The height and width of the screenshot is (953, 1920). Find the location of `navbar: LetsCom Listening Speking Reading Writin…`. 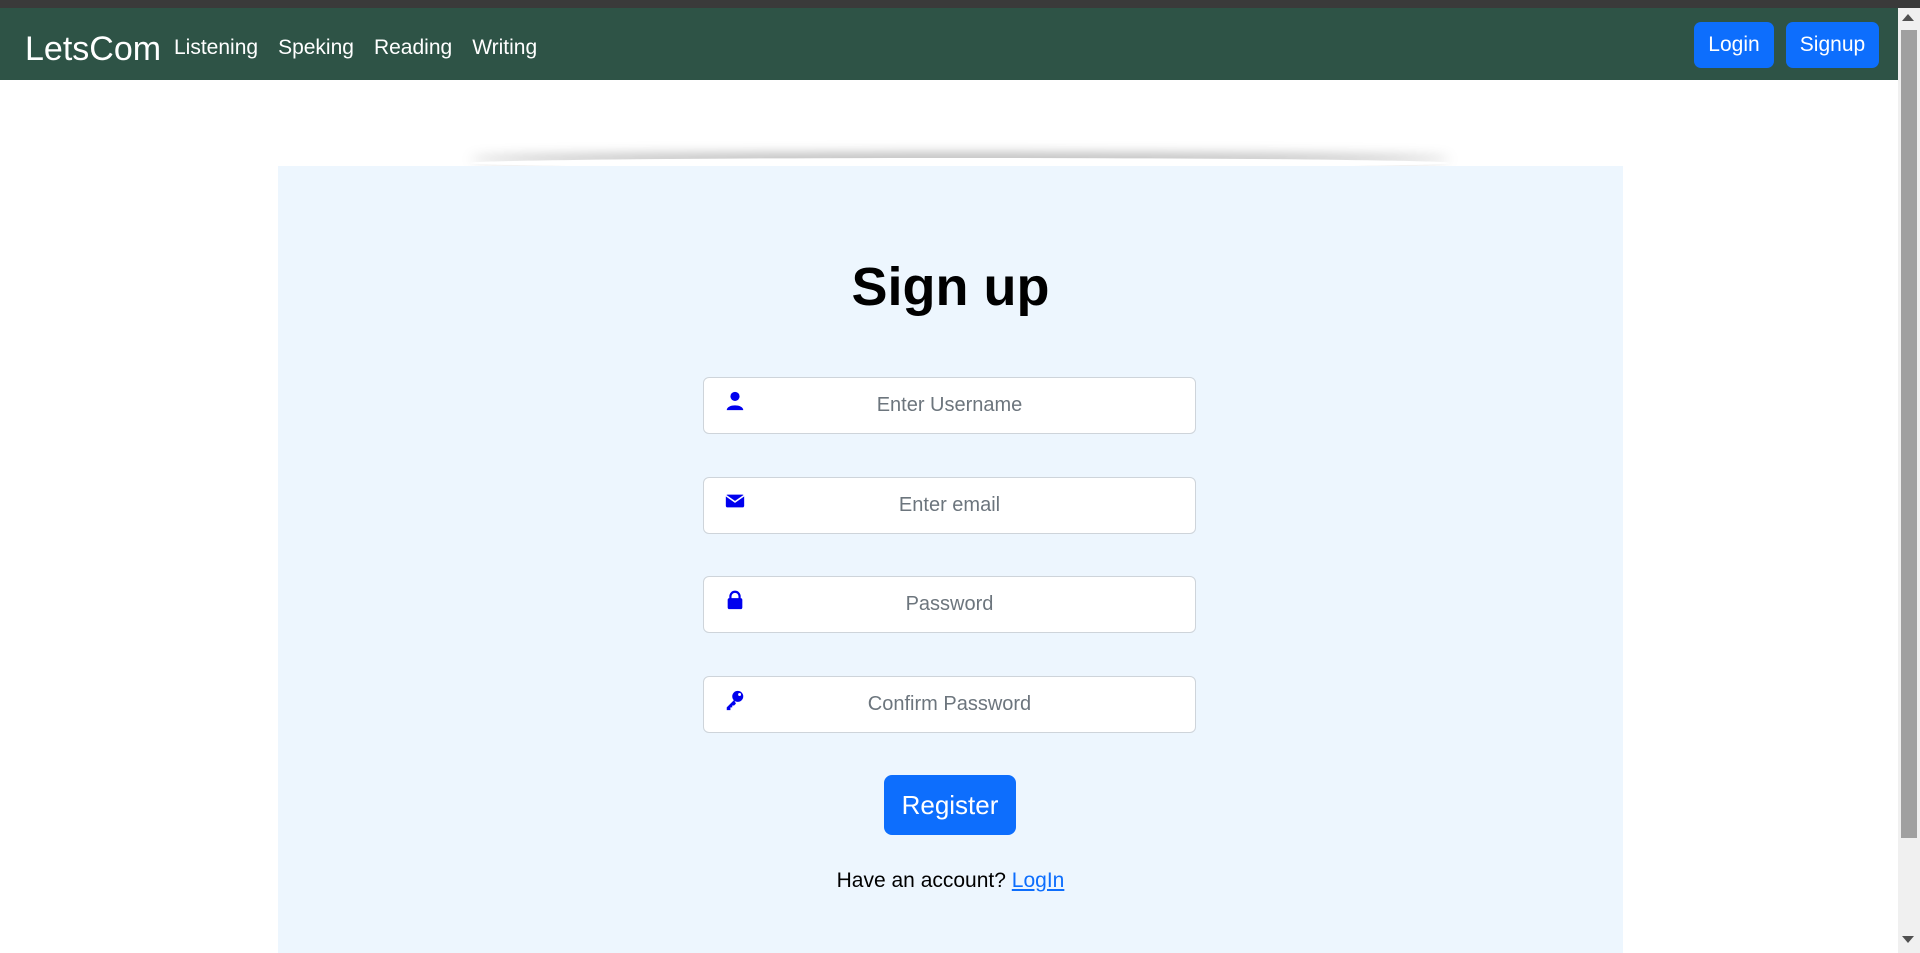

navbar: LetsCom Listening Speking Reading Writin… is located at coordinates (949, 44).